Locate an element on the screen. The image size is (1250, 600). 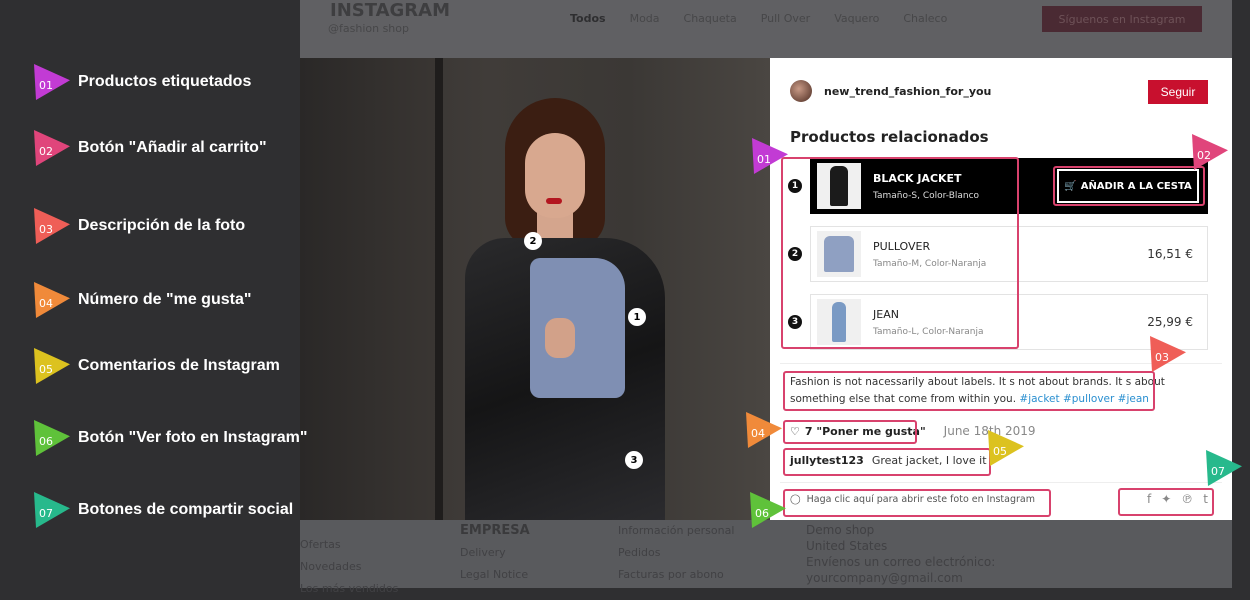
footer-col-2: EMPRESA Delivery Legal Notice is located at coordinates (495, 553).